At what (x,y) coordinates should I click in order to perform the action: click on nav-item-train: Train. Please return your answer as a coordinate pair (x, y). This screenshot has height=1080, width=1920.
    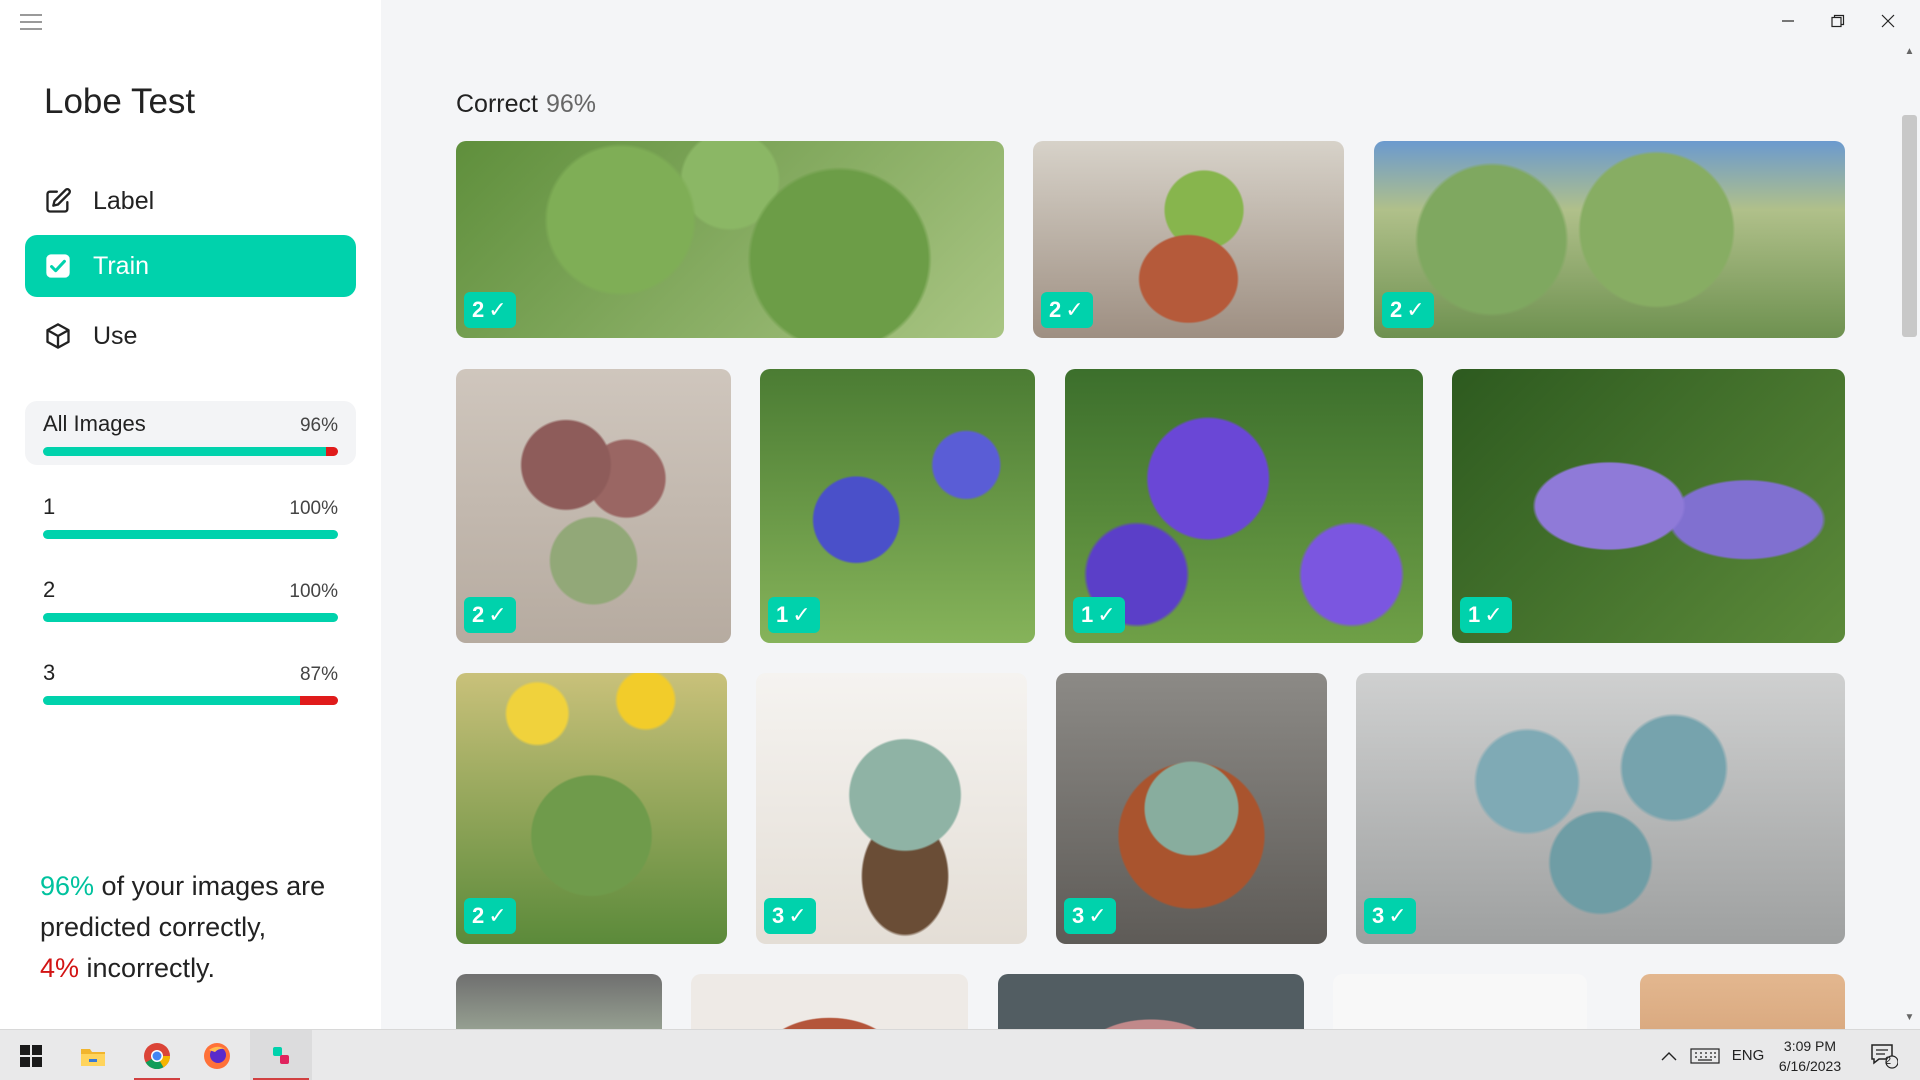
    Looking at the image, I should click on (190, 266).